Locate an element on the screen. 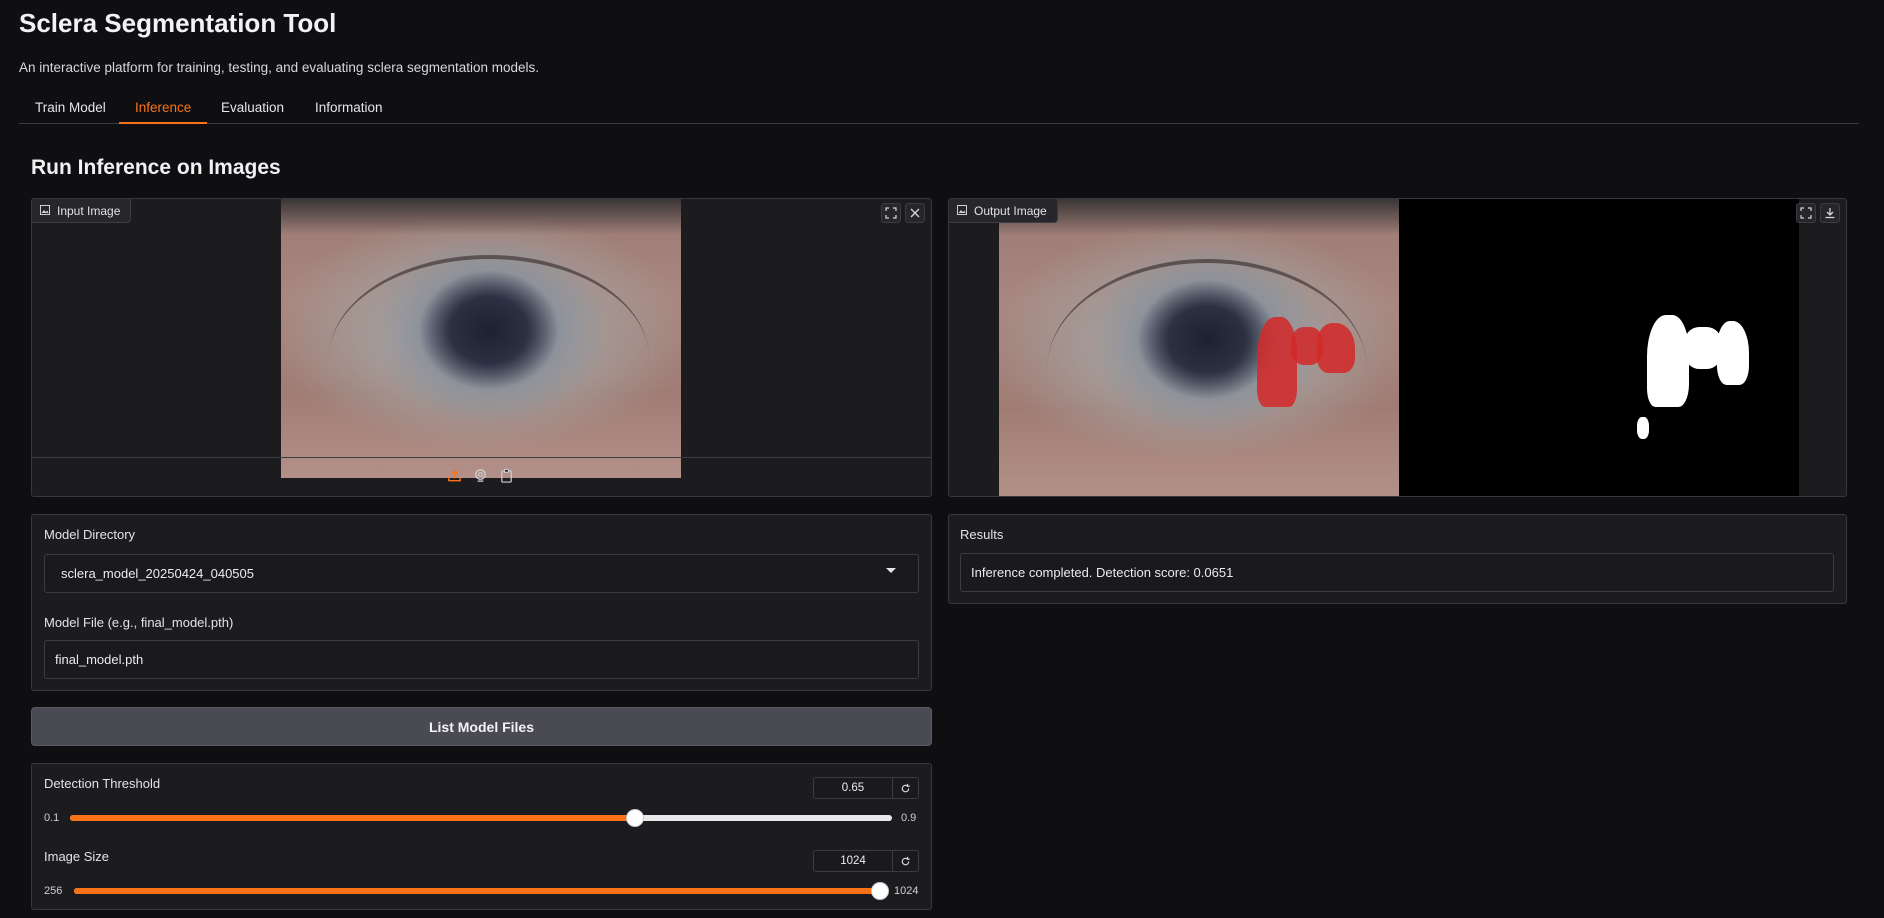 Image resolution: width=1884 pixels, height=918 pixels. model-directory-label: Model Directory is located at coordinates (90, 534).